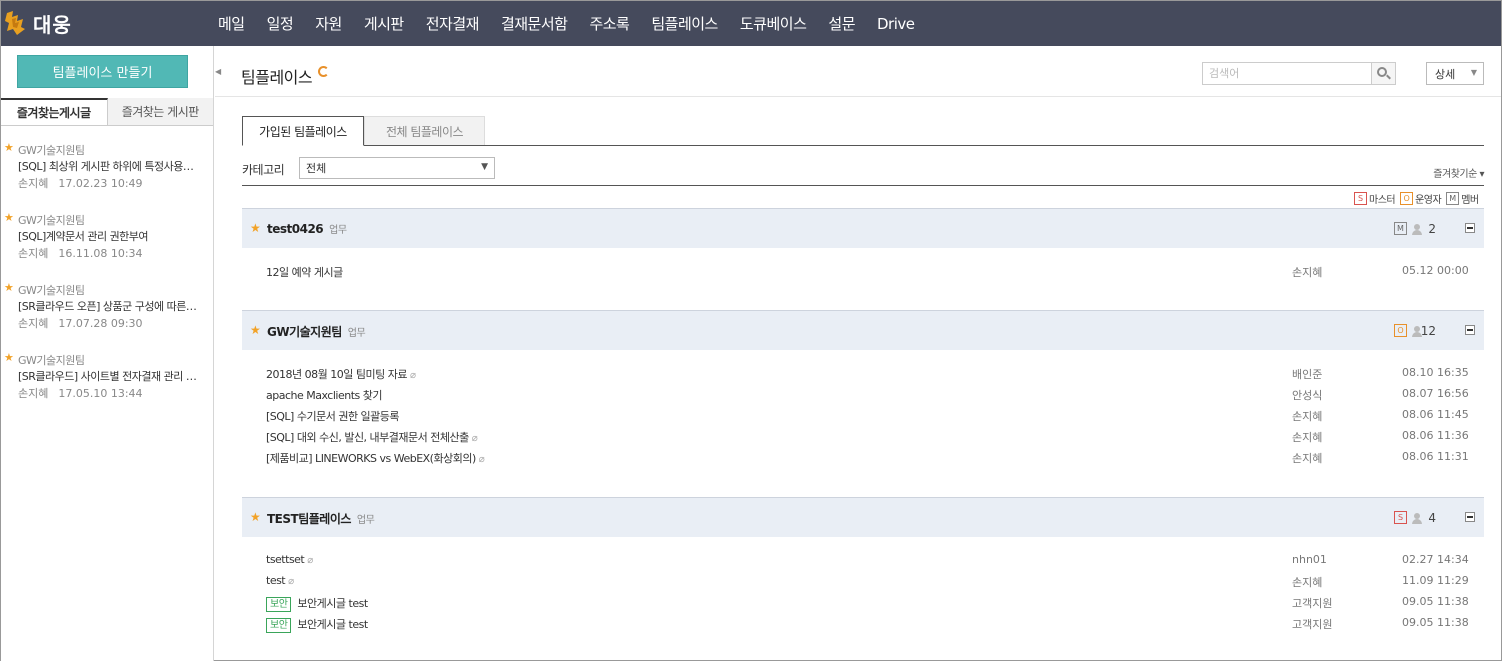 The image size is (1502, 661). Describe the element at coordinates (384, 23) in the screenshot. I see `nav-board: 게시판` at that location.